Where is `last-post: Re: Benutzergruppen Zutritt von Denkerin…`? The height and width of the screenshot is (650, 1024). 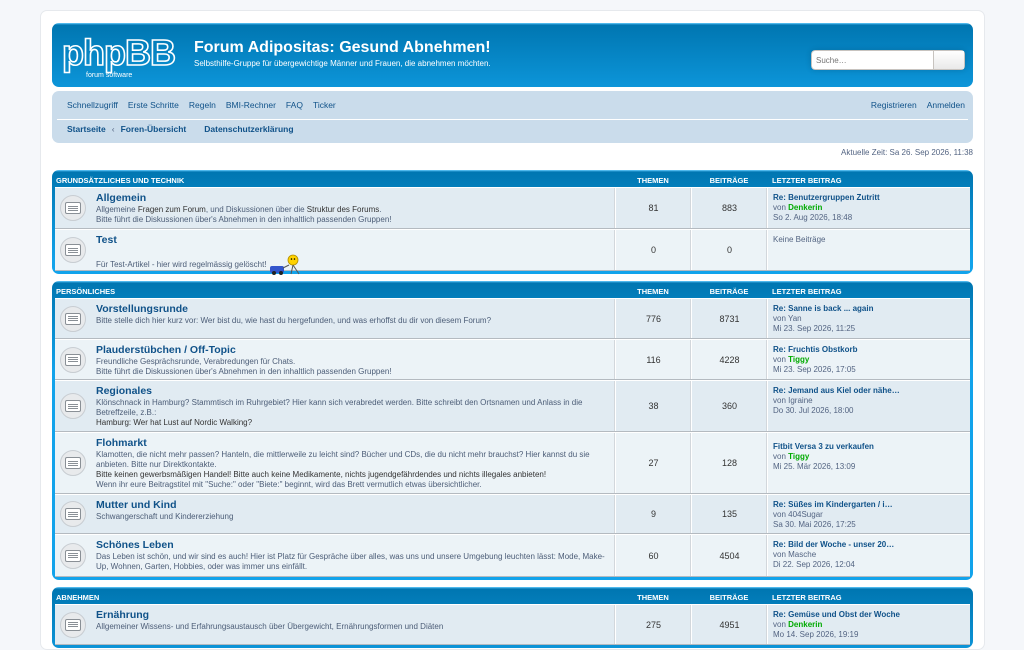
last-post: Re: Benutzergruppen Zutritt von Denkerin… is located at coordinates (868, 208).